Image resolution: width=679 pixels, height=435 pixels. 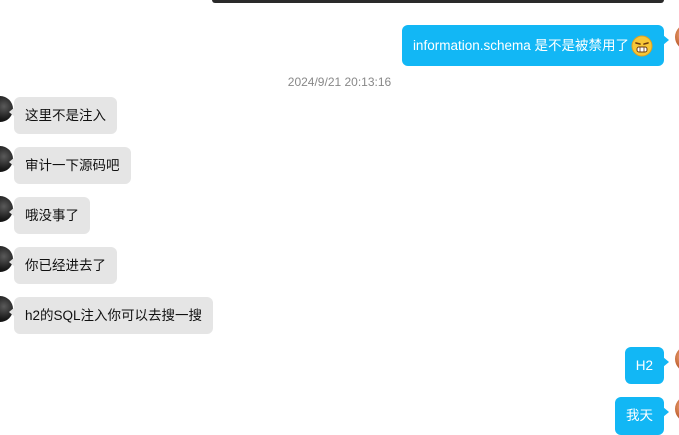 I want to click on message-bubble-outgoing: H2, so click(x=647, y=365).